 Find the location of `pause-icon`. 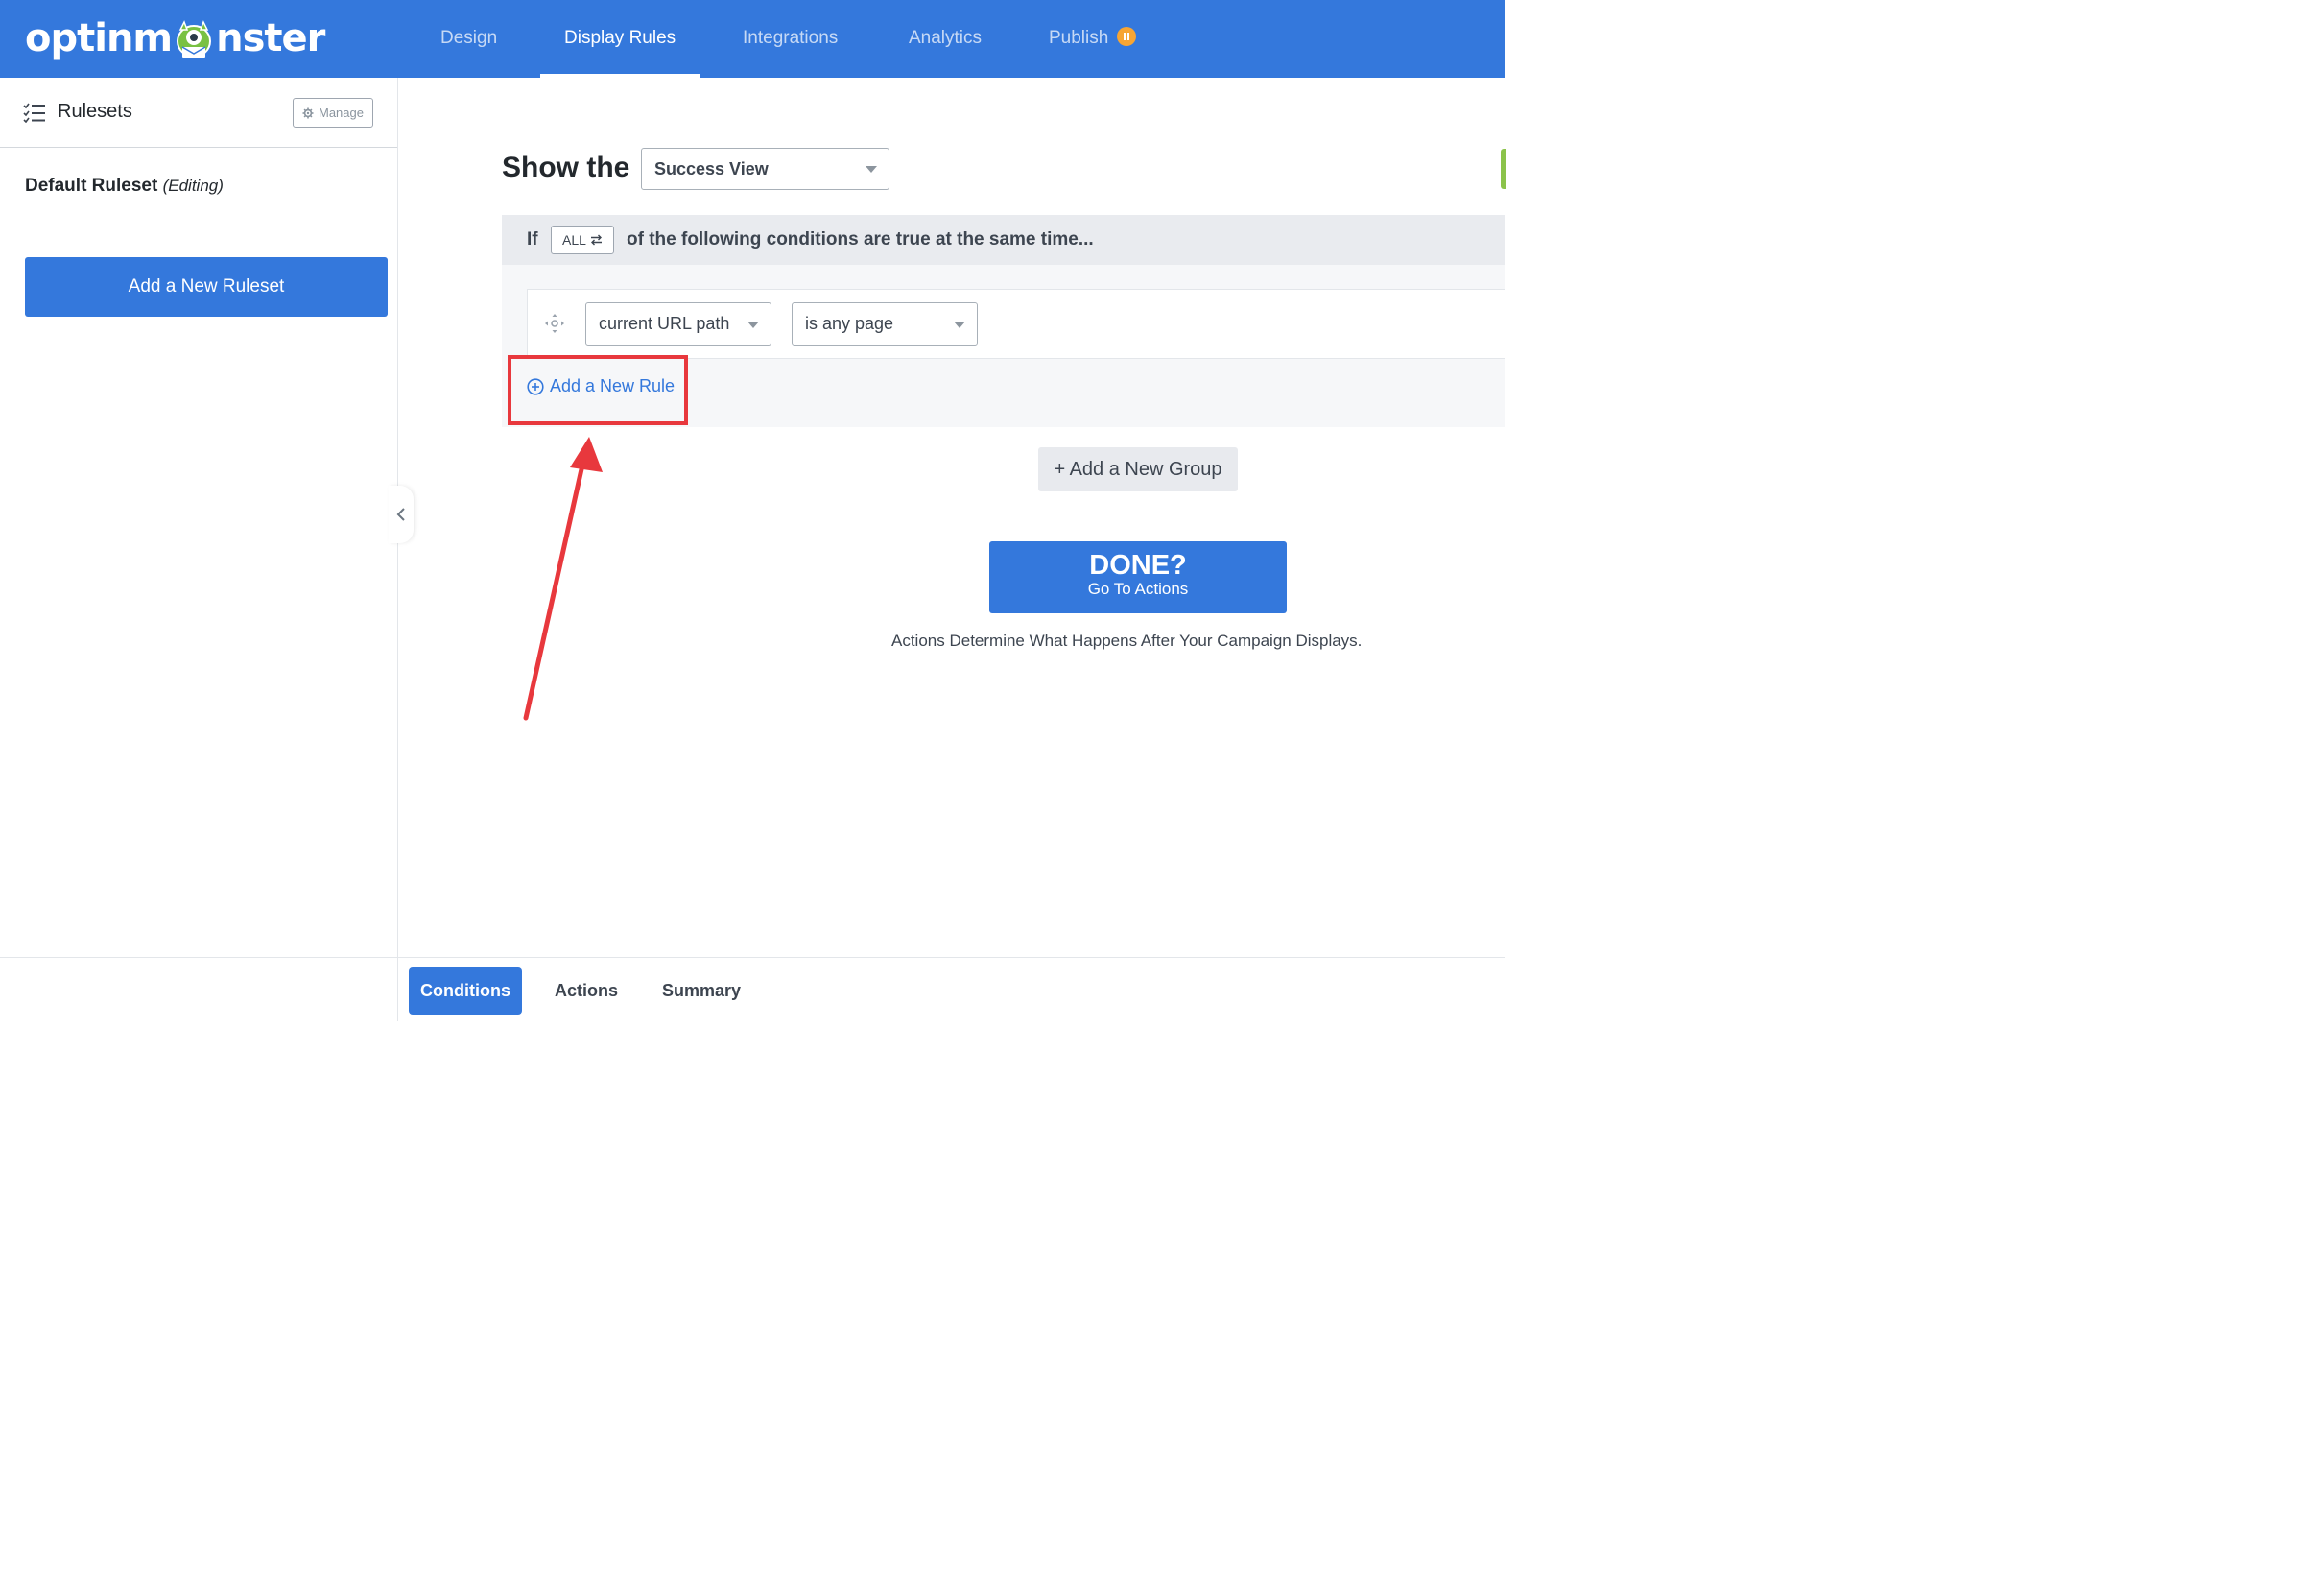

pause-icon is located at coordinates (1127, 36).